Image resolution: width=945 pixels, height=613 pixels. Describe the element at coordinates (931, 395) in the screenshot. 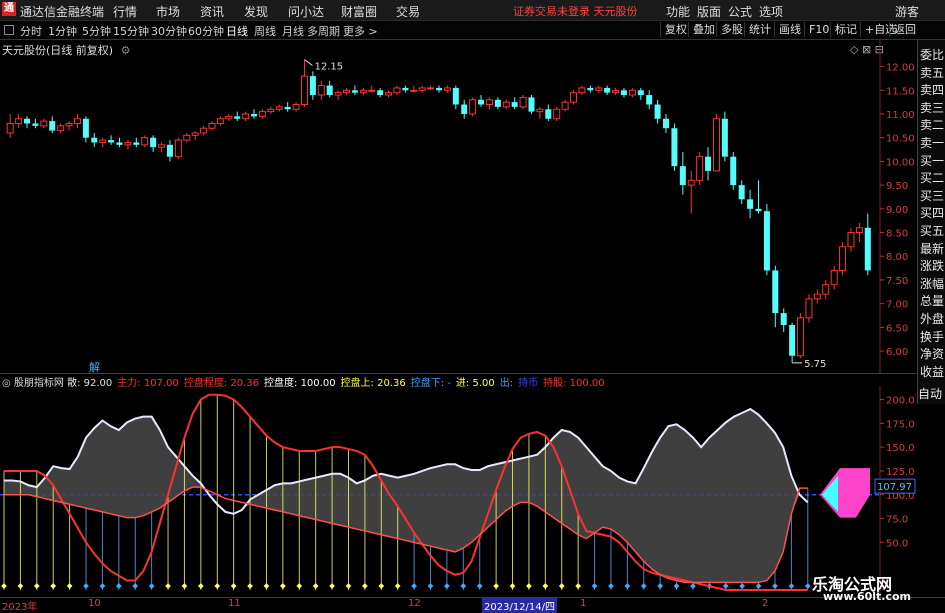

I see `auto-button: 自动` at that location.